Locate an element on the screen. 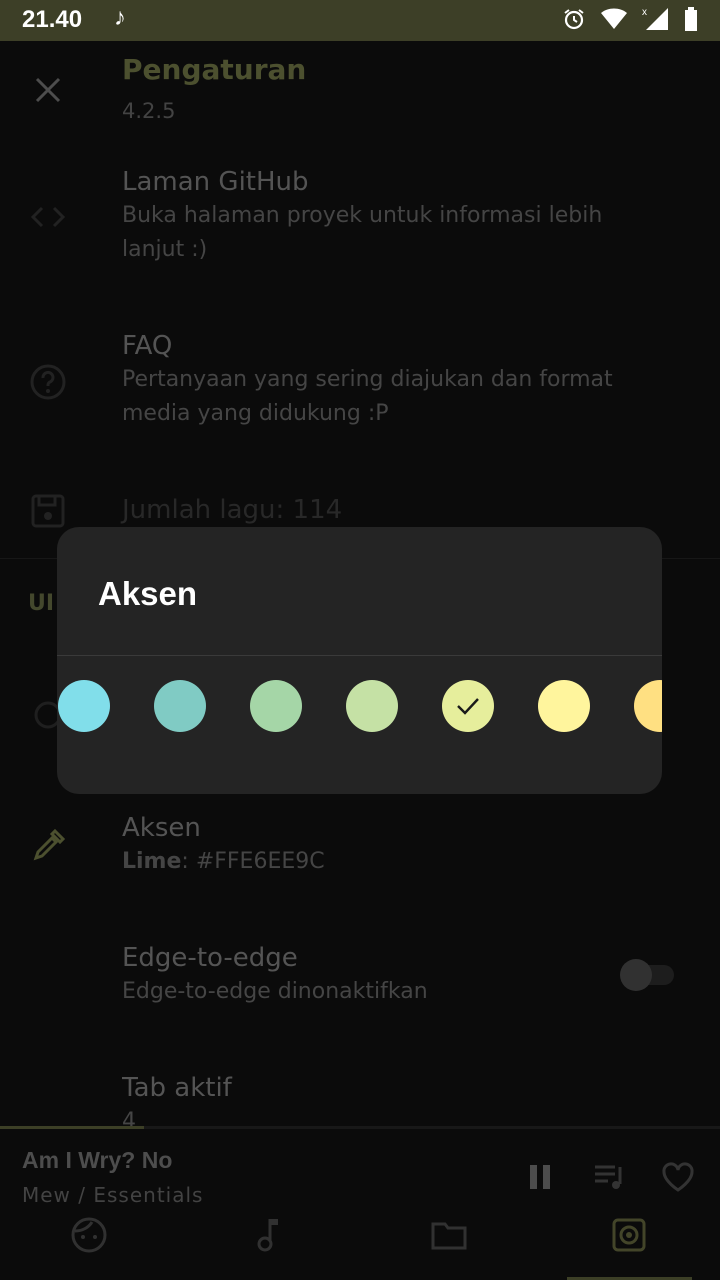 The width and height of the screenshot is (720, 1280). alarm-icon is located at coordinates (574, 19).